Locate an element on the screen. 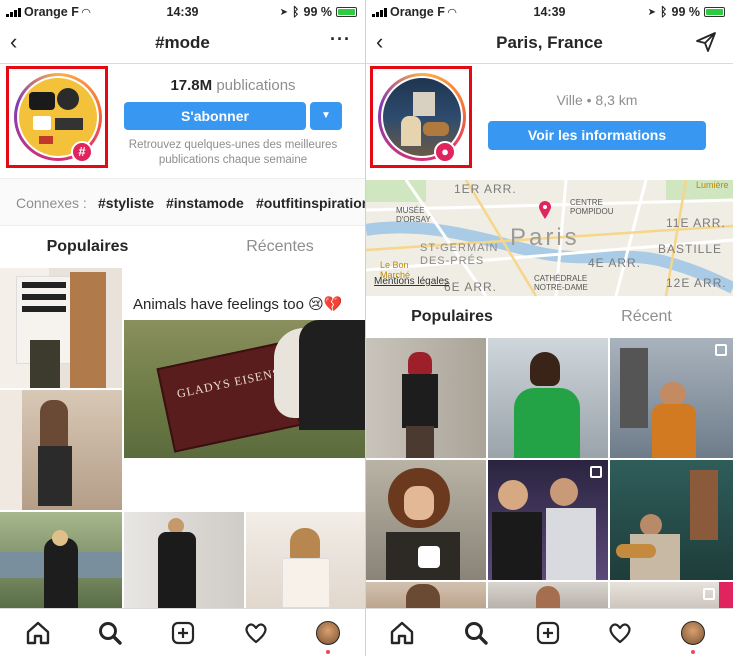  tab-bar: Populaires Récentes is located at coordinates (182, 247).